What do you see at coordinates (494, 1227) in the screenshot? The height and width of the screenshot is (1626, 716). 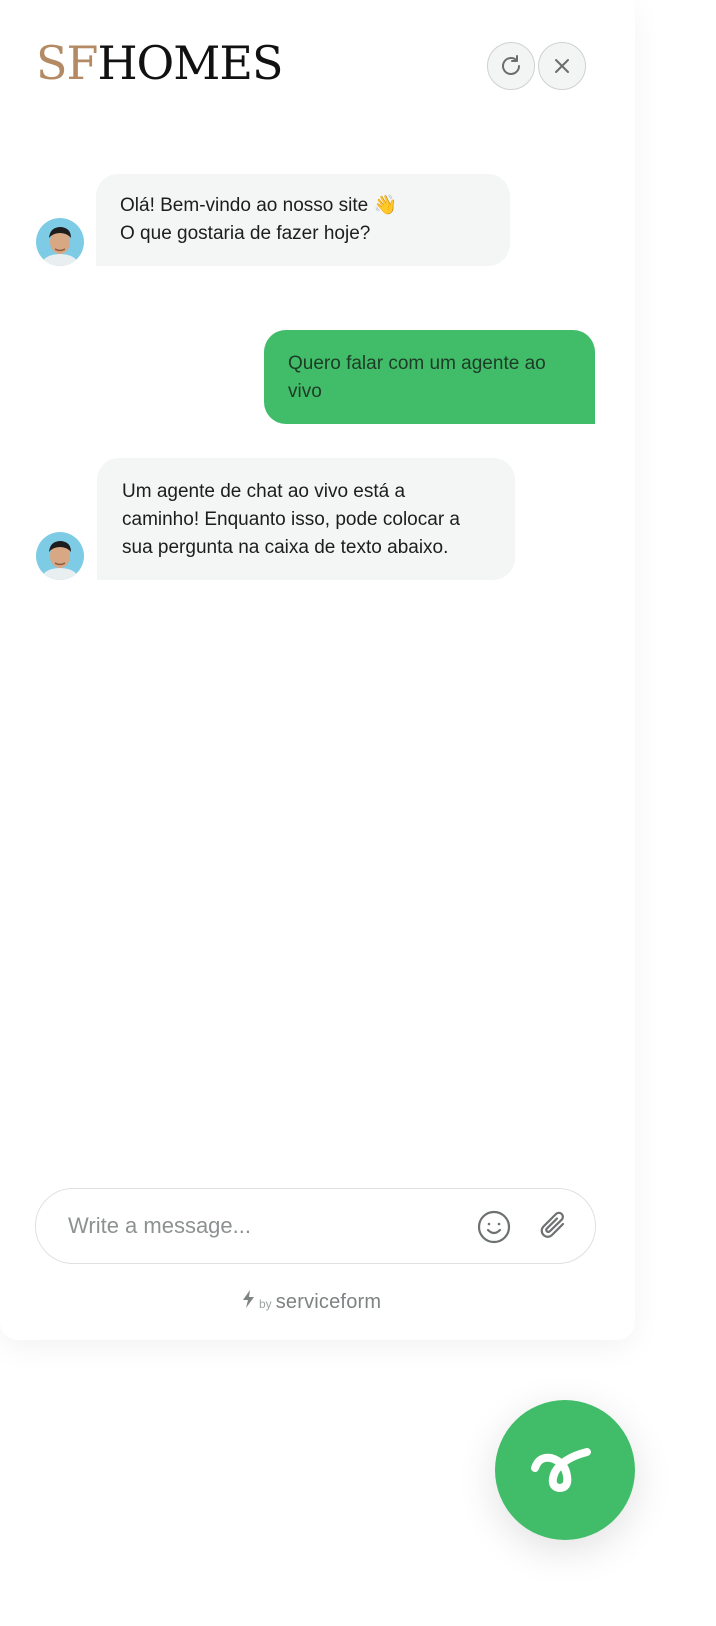 I see `emoji-icon` at bounding box center [494, 1227].